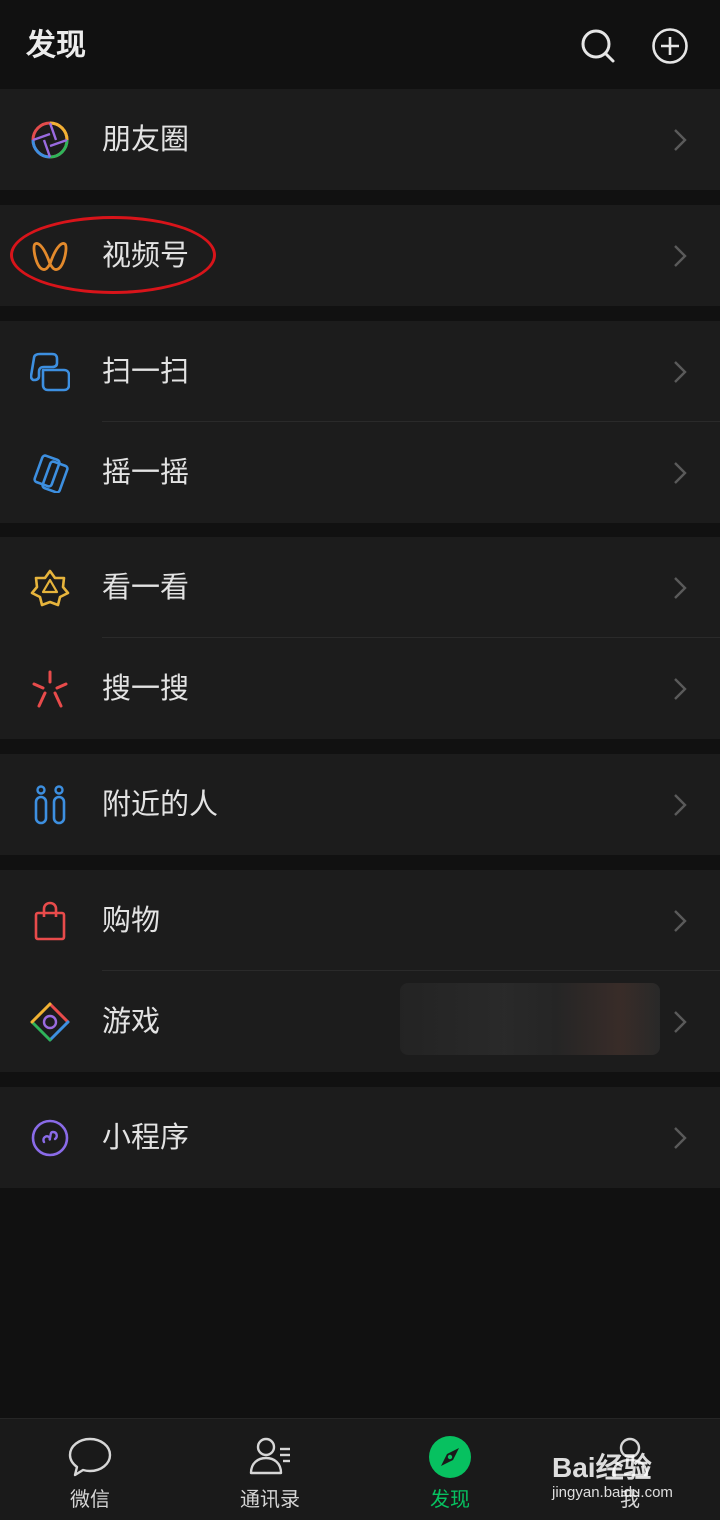  What do you see at coordinates (360, 371) in the screenshot?
I see `menu-item-scan: 扫一扫` at bounding box center [360, 371].